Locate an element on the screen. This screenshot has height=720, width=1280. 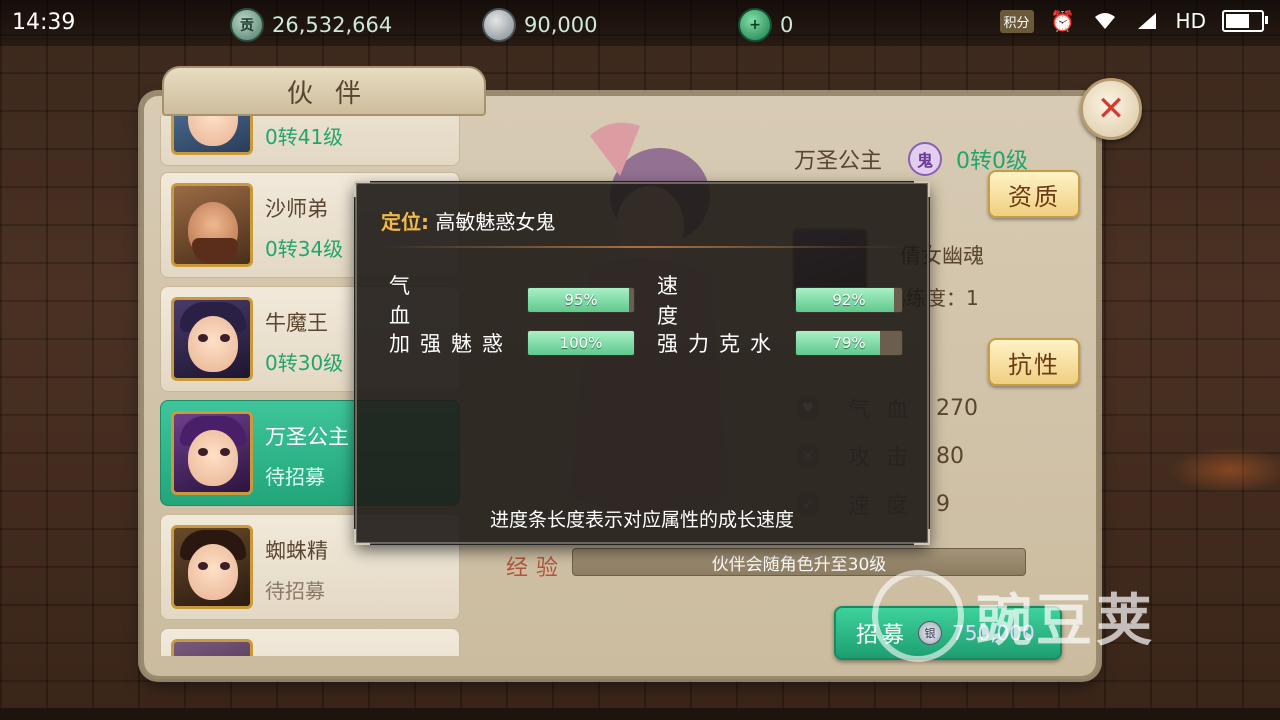
growth-percent: 100% is located at coordinates (581, 343).